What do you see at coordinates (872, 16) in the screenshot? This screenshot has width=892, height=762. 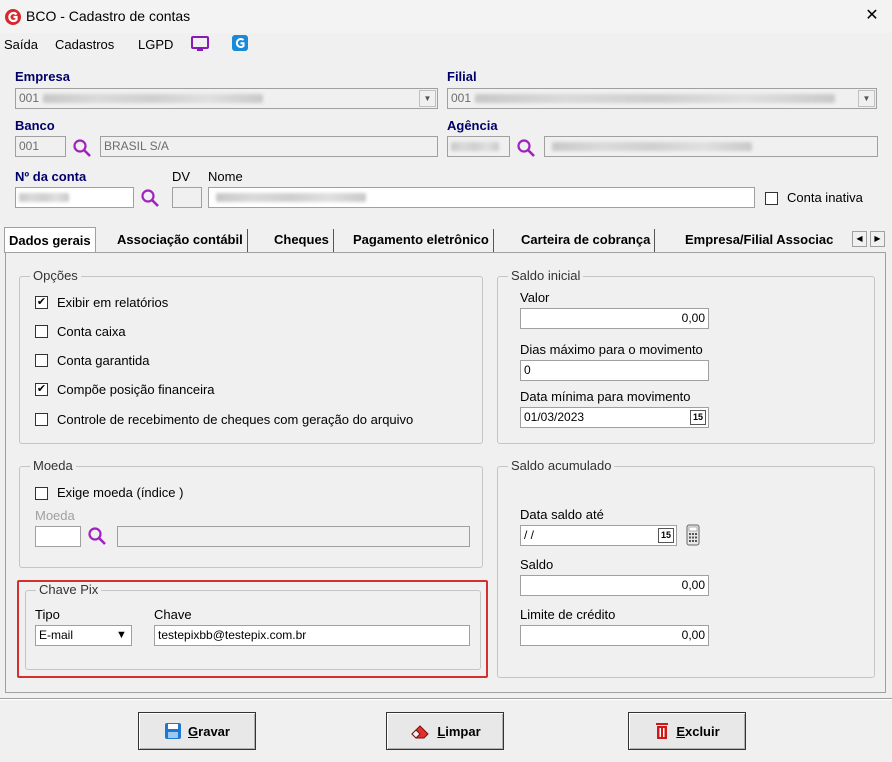 I see `close-button: ✕` at bounding box center [872, 16].